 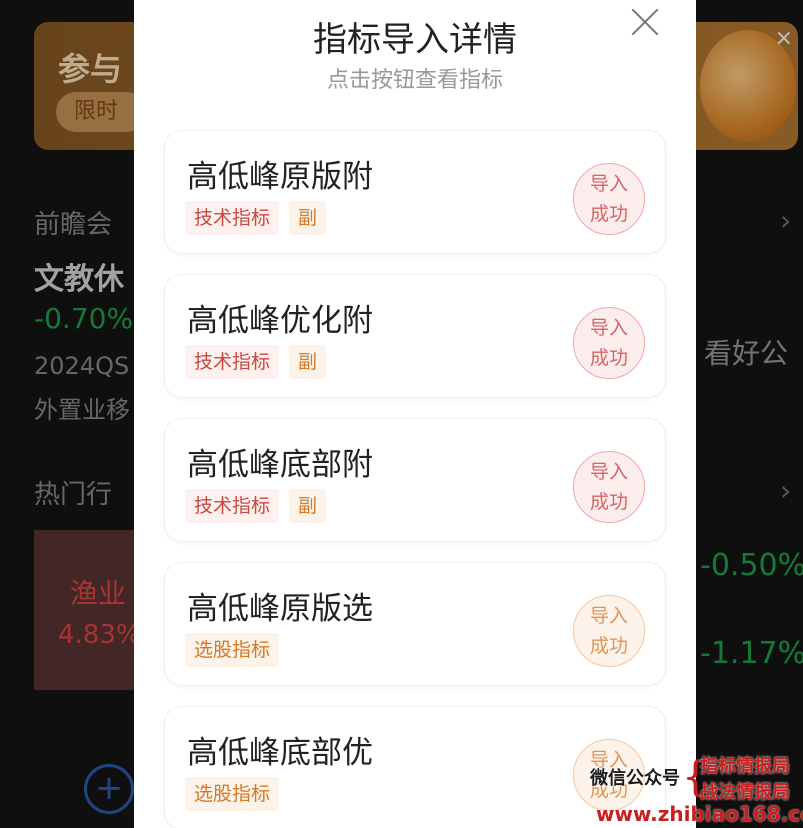 I want to click on indicator-card: 高低峰优化附 技术指标 副 导入 成功, so click(x=415, y=336).